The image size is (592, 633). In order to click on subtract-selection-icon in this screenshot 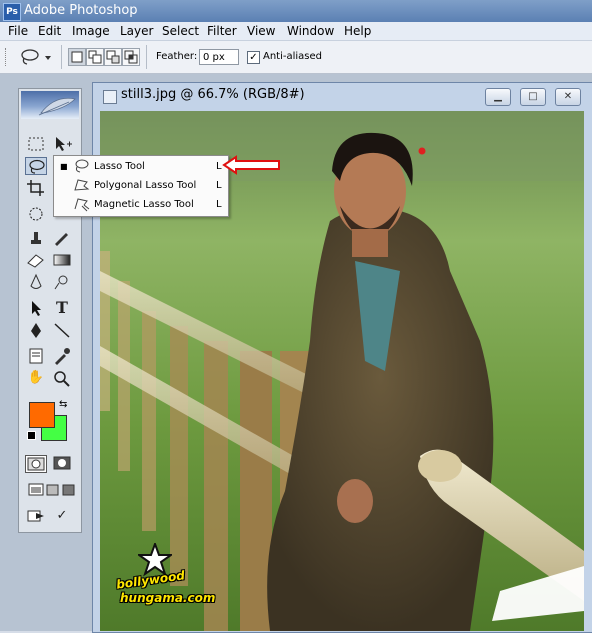, I will do `click(113, 57)`.